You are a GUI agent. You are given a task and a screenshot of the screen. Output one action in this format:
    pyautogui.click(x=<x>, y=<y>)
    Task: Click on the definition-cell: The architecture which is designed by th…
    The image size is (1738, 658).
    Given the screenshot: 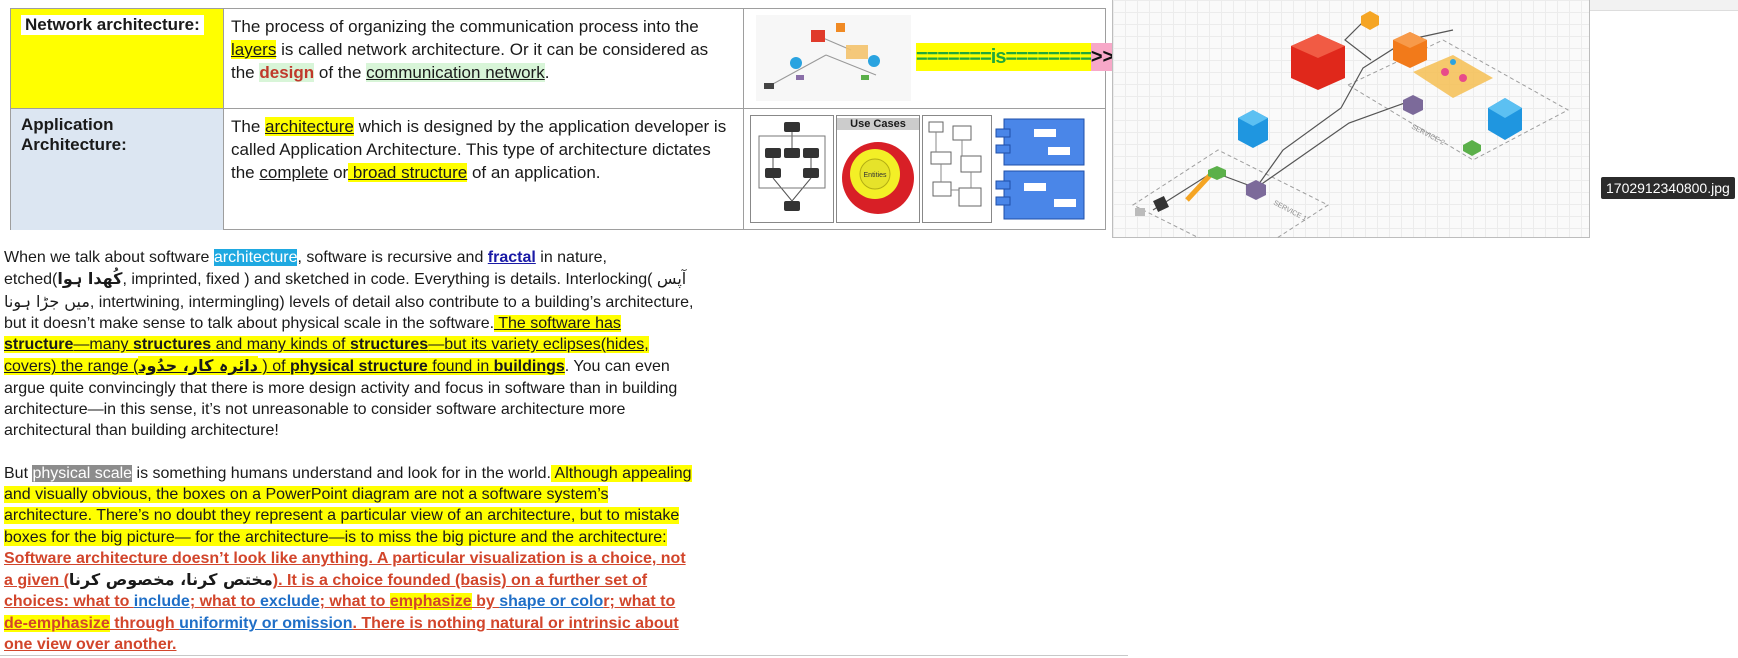 What is the action you would take?
    pyautogui.click(x=484, y=169)
    